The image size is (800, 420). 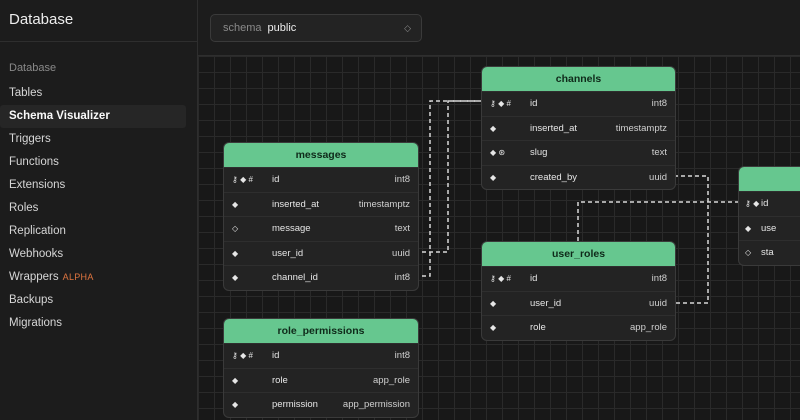 I want to click on unique-icon: ◆ ⊛, so click(x=498, y=152).